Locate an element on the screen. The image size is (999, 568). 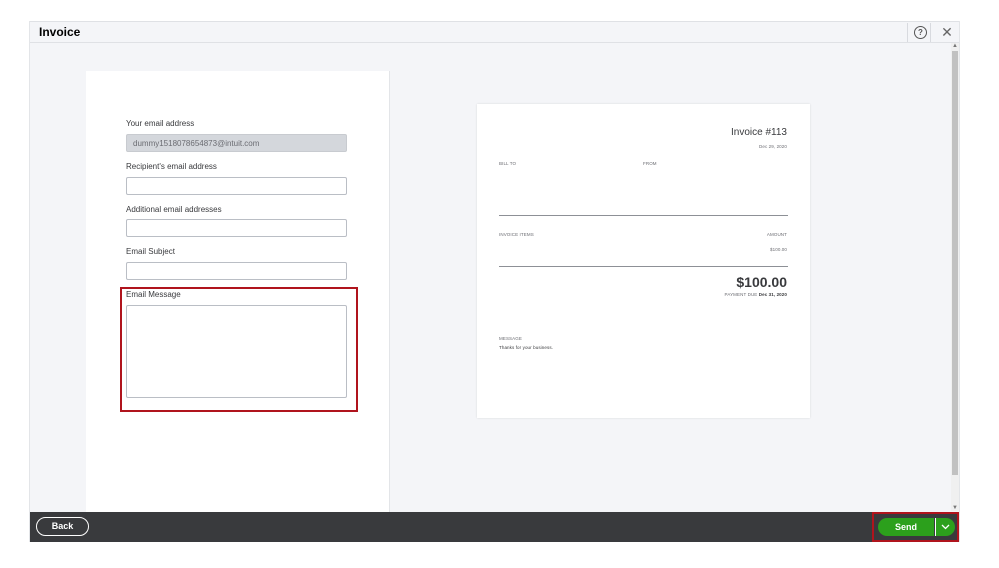
window-title: Invoice is located at coordinates (60, 32).